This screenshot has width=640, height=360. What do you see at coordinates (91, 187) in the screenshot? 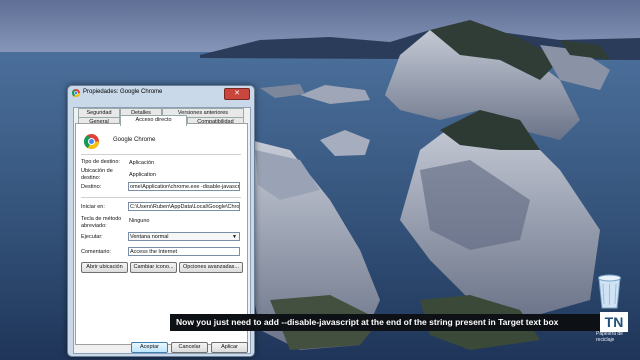
I see `target-label: Destino:` at bounding box center [91, 187].